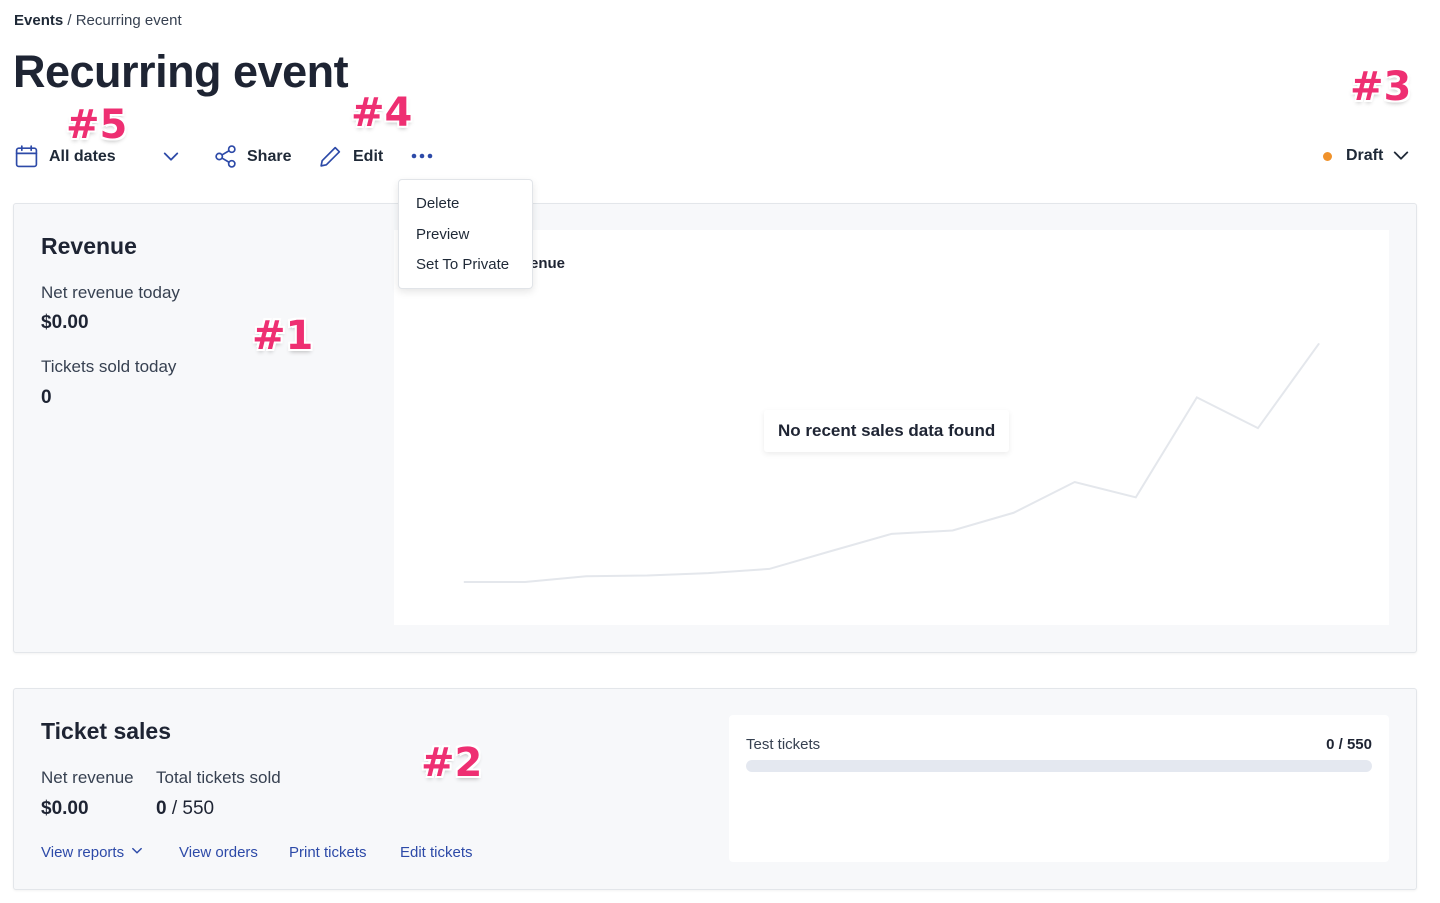 This screenshot has width=1440, height=903. I want to click on annotation-marker-3: #3, so click(1381, 87).